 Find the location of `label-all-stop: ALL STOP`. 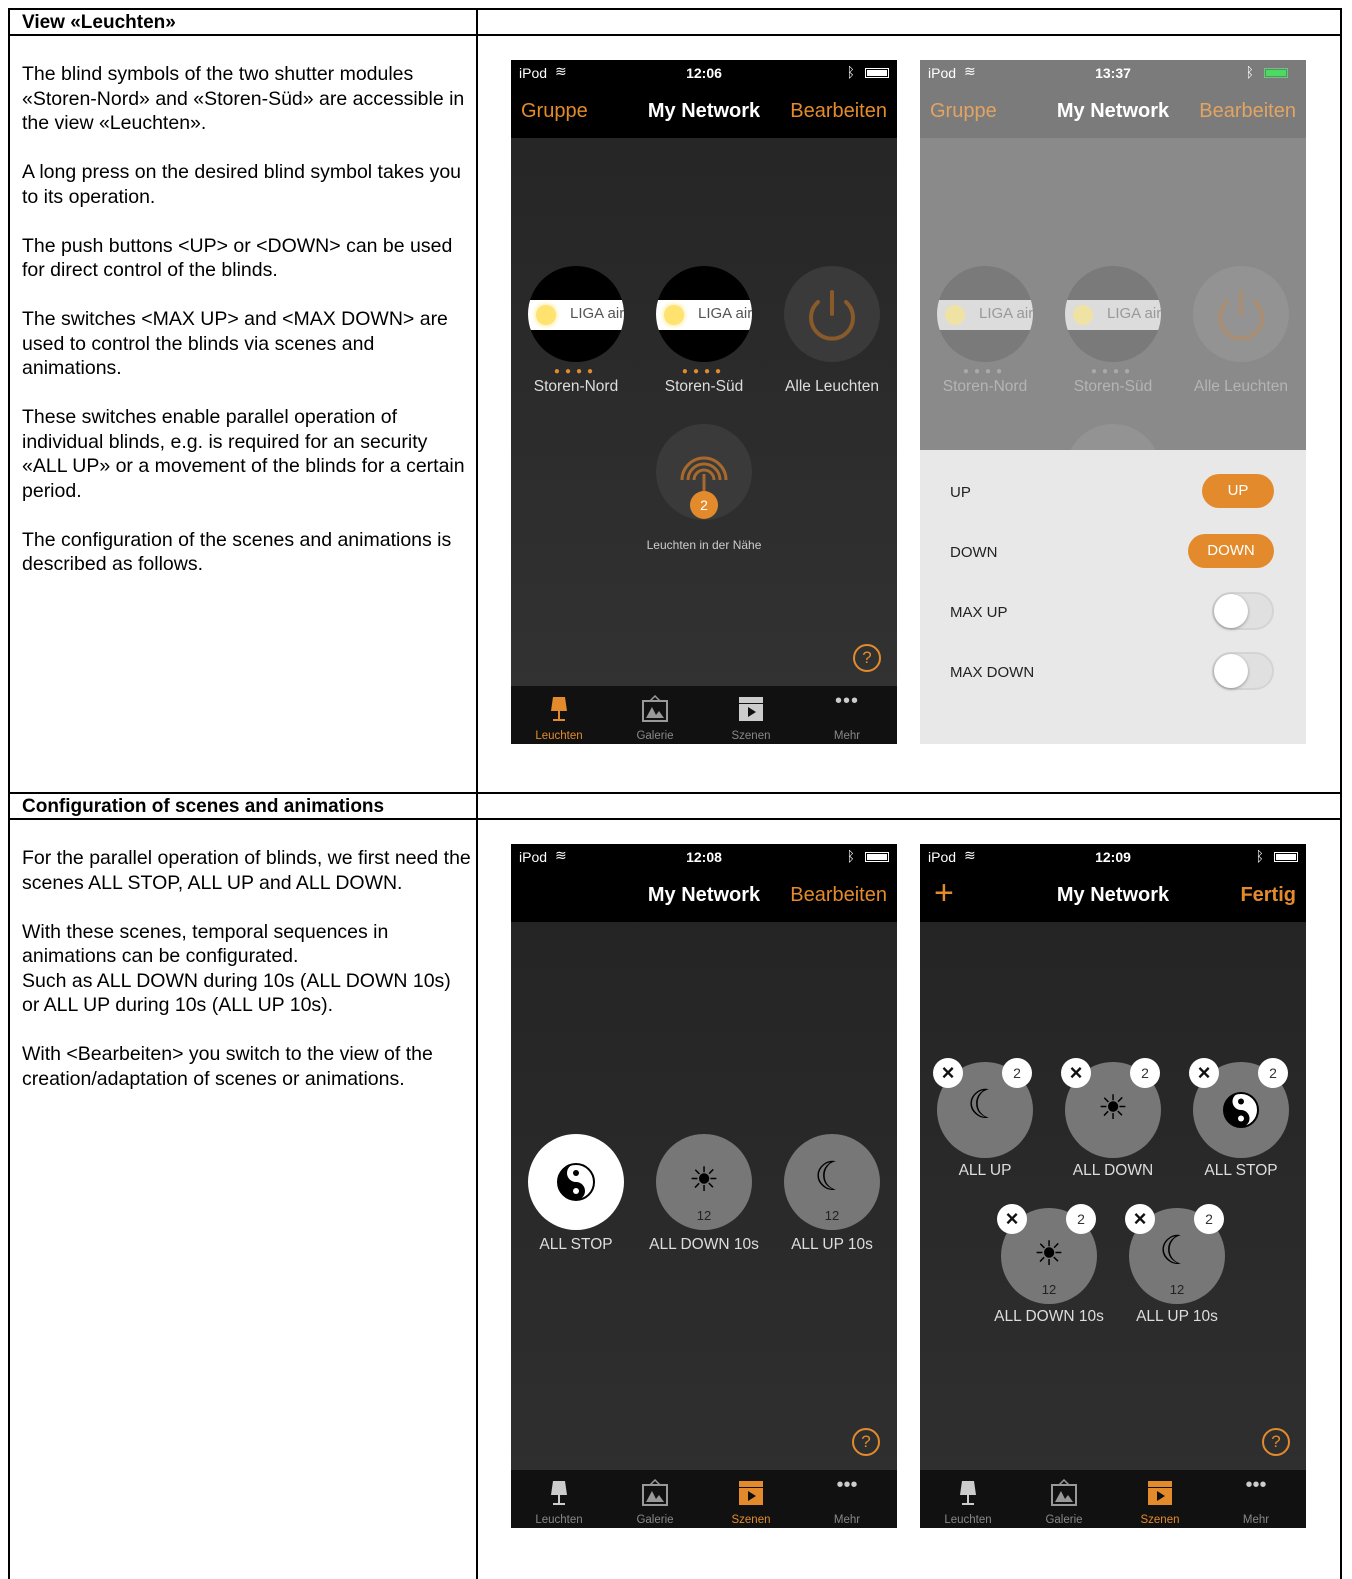

label-all-stop: ALL STOP is located at coordinates (576, 1244).